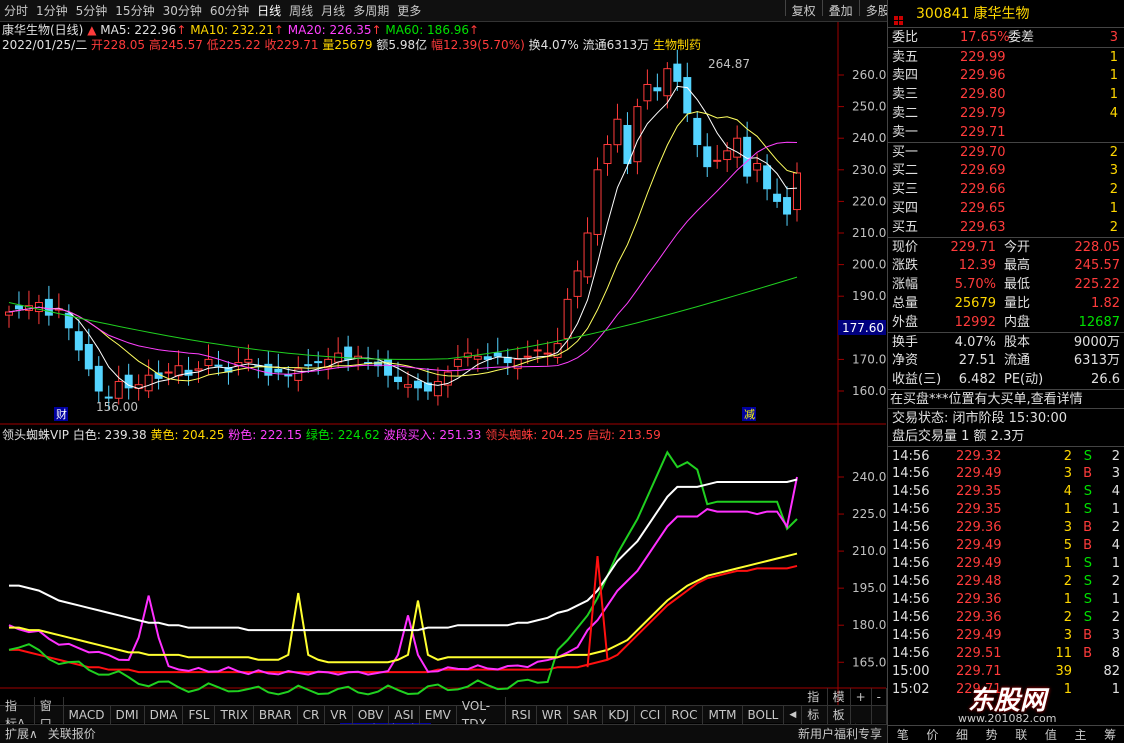  What do you see at coordinates (905, 170) in the screenshot?
I see `bid-label: 买二` at bounding box center [905, 170].